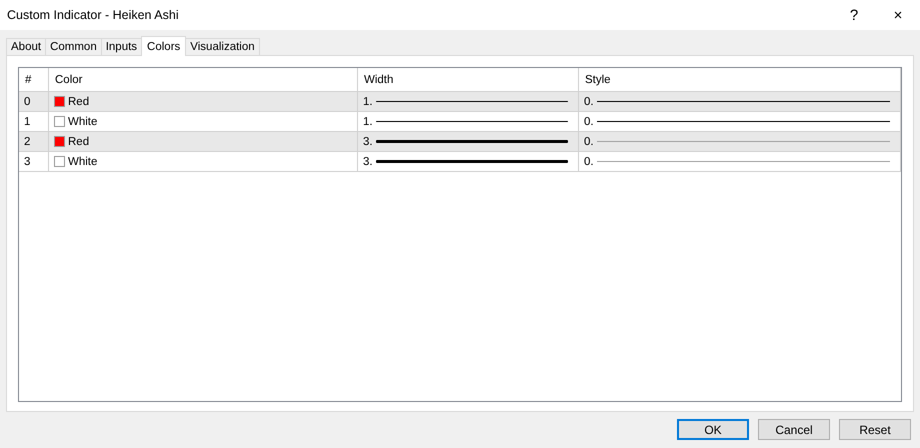 This screenshot has height=448, width=920. I want to click on close-button: ×, so click(898, 15).